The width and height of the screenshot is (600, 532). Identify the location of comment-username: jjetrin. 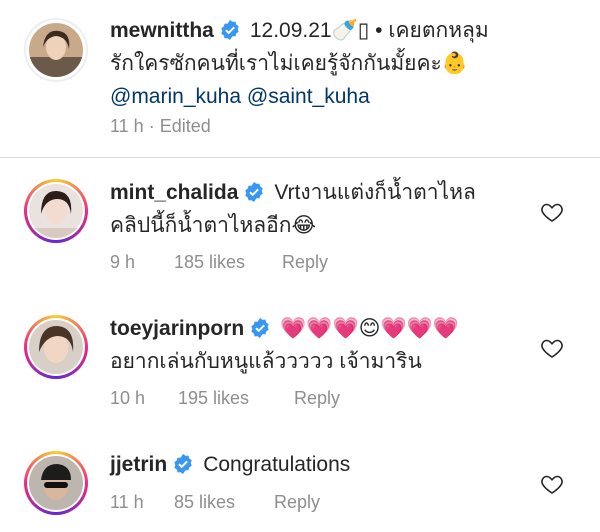
(138, 464).